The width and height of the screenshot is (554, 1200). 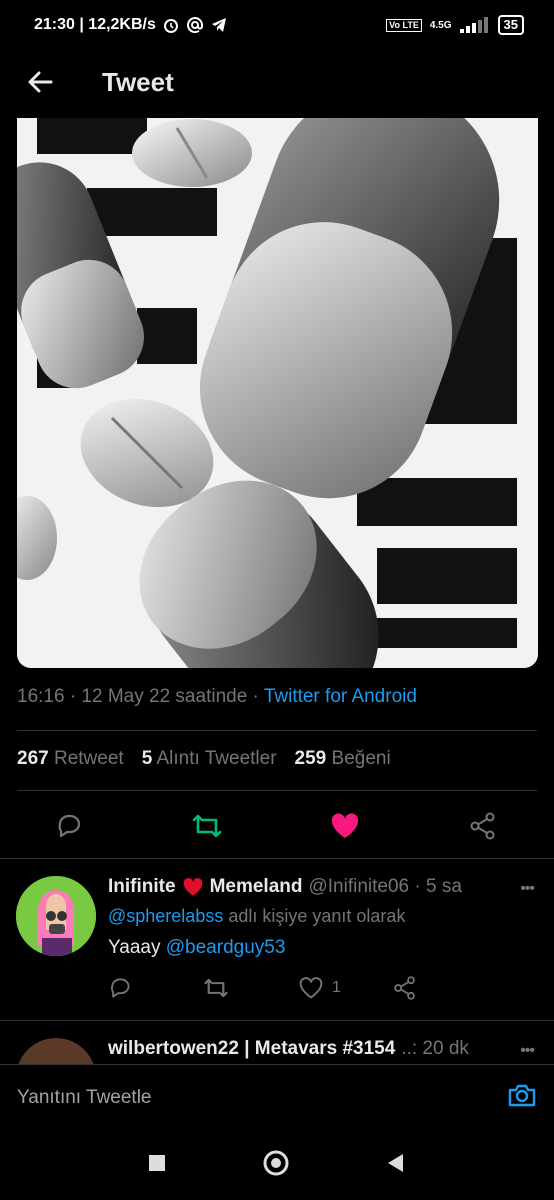 I want to click on reply-compose-bar: Yanıtını Tweetle, so click(x=277, y=1097).